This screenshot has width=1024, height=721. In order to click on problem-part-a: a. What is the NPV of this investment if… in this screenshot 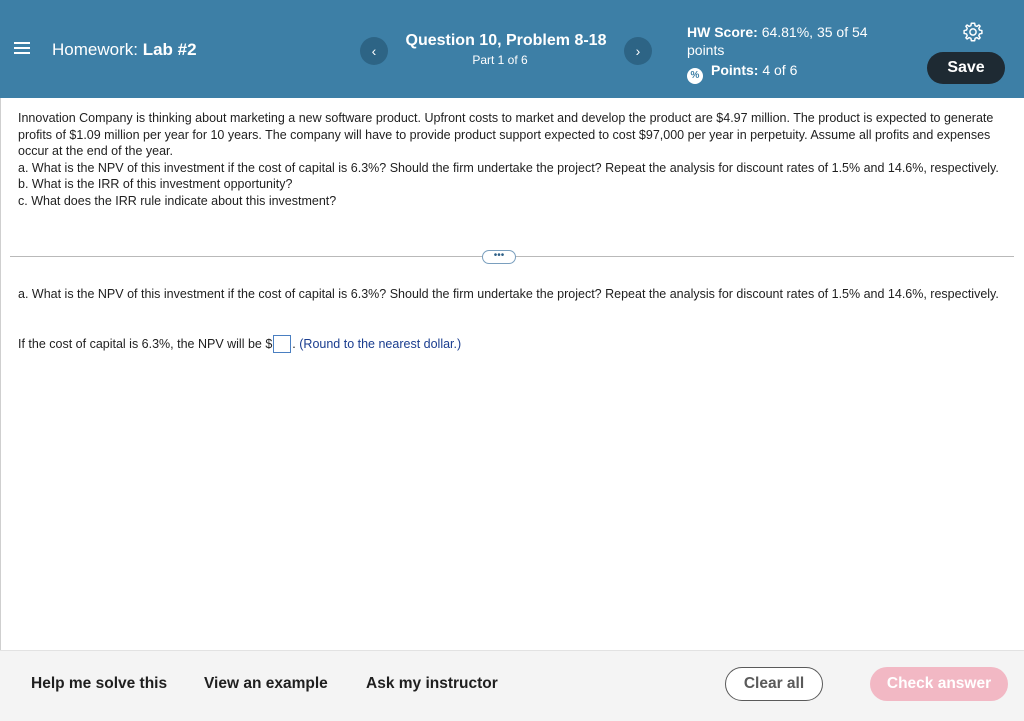, I will do `click(508, 167)`.